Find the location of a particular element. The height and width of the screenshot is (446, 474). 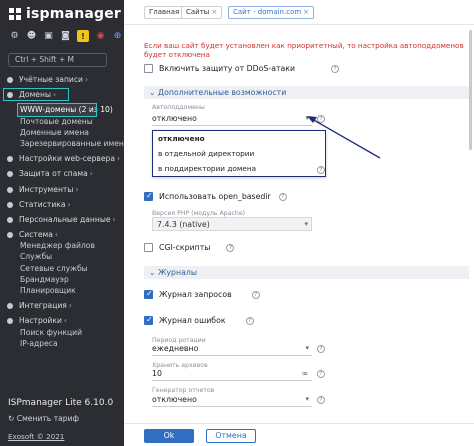

php-version-select: 7.4.3 (native) ▾ is located at coordinates (232, 224).